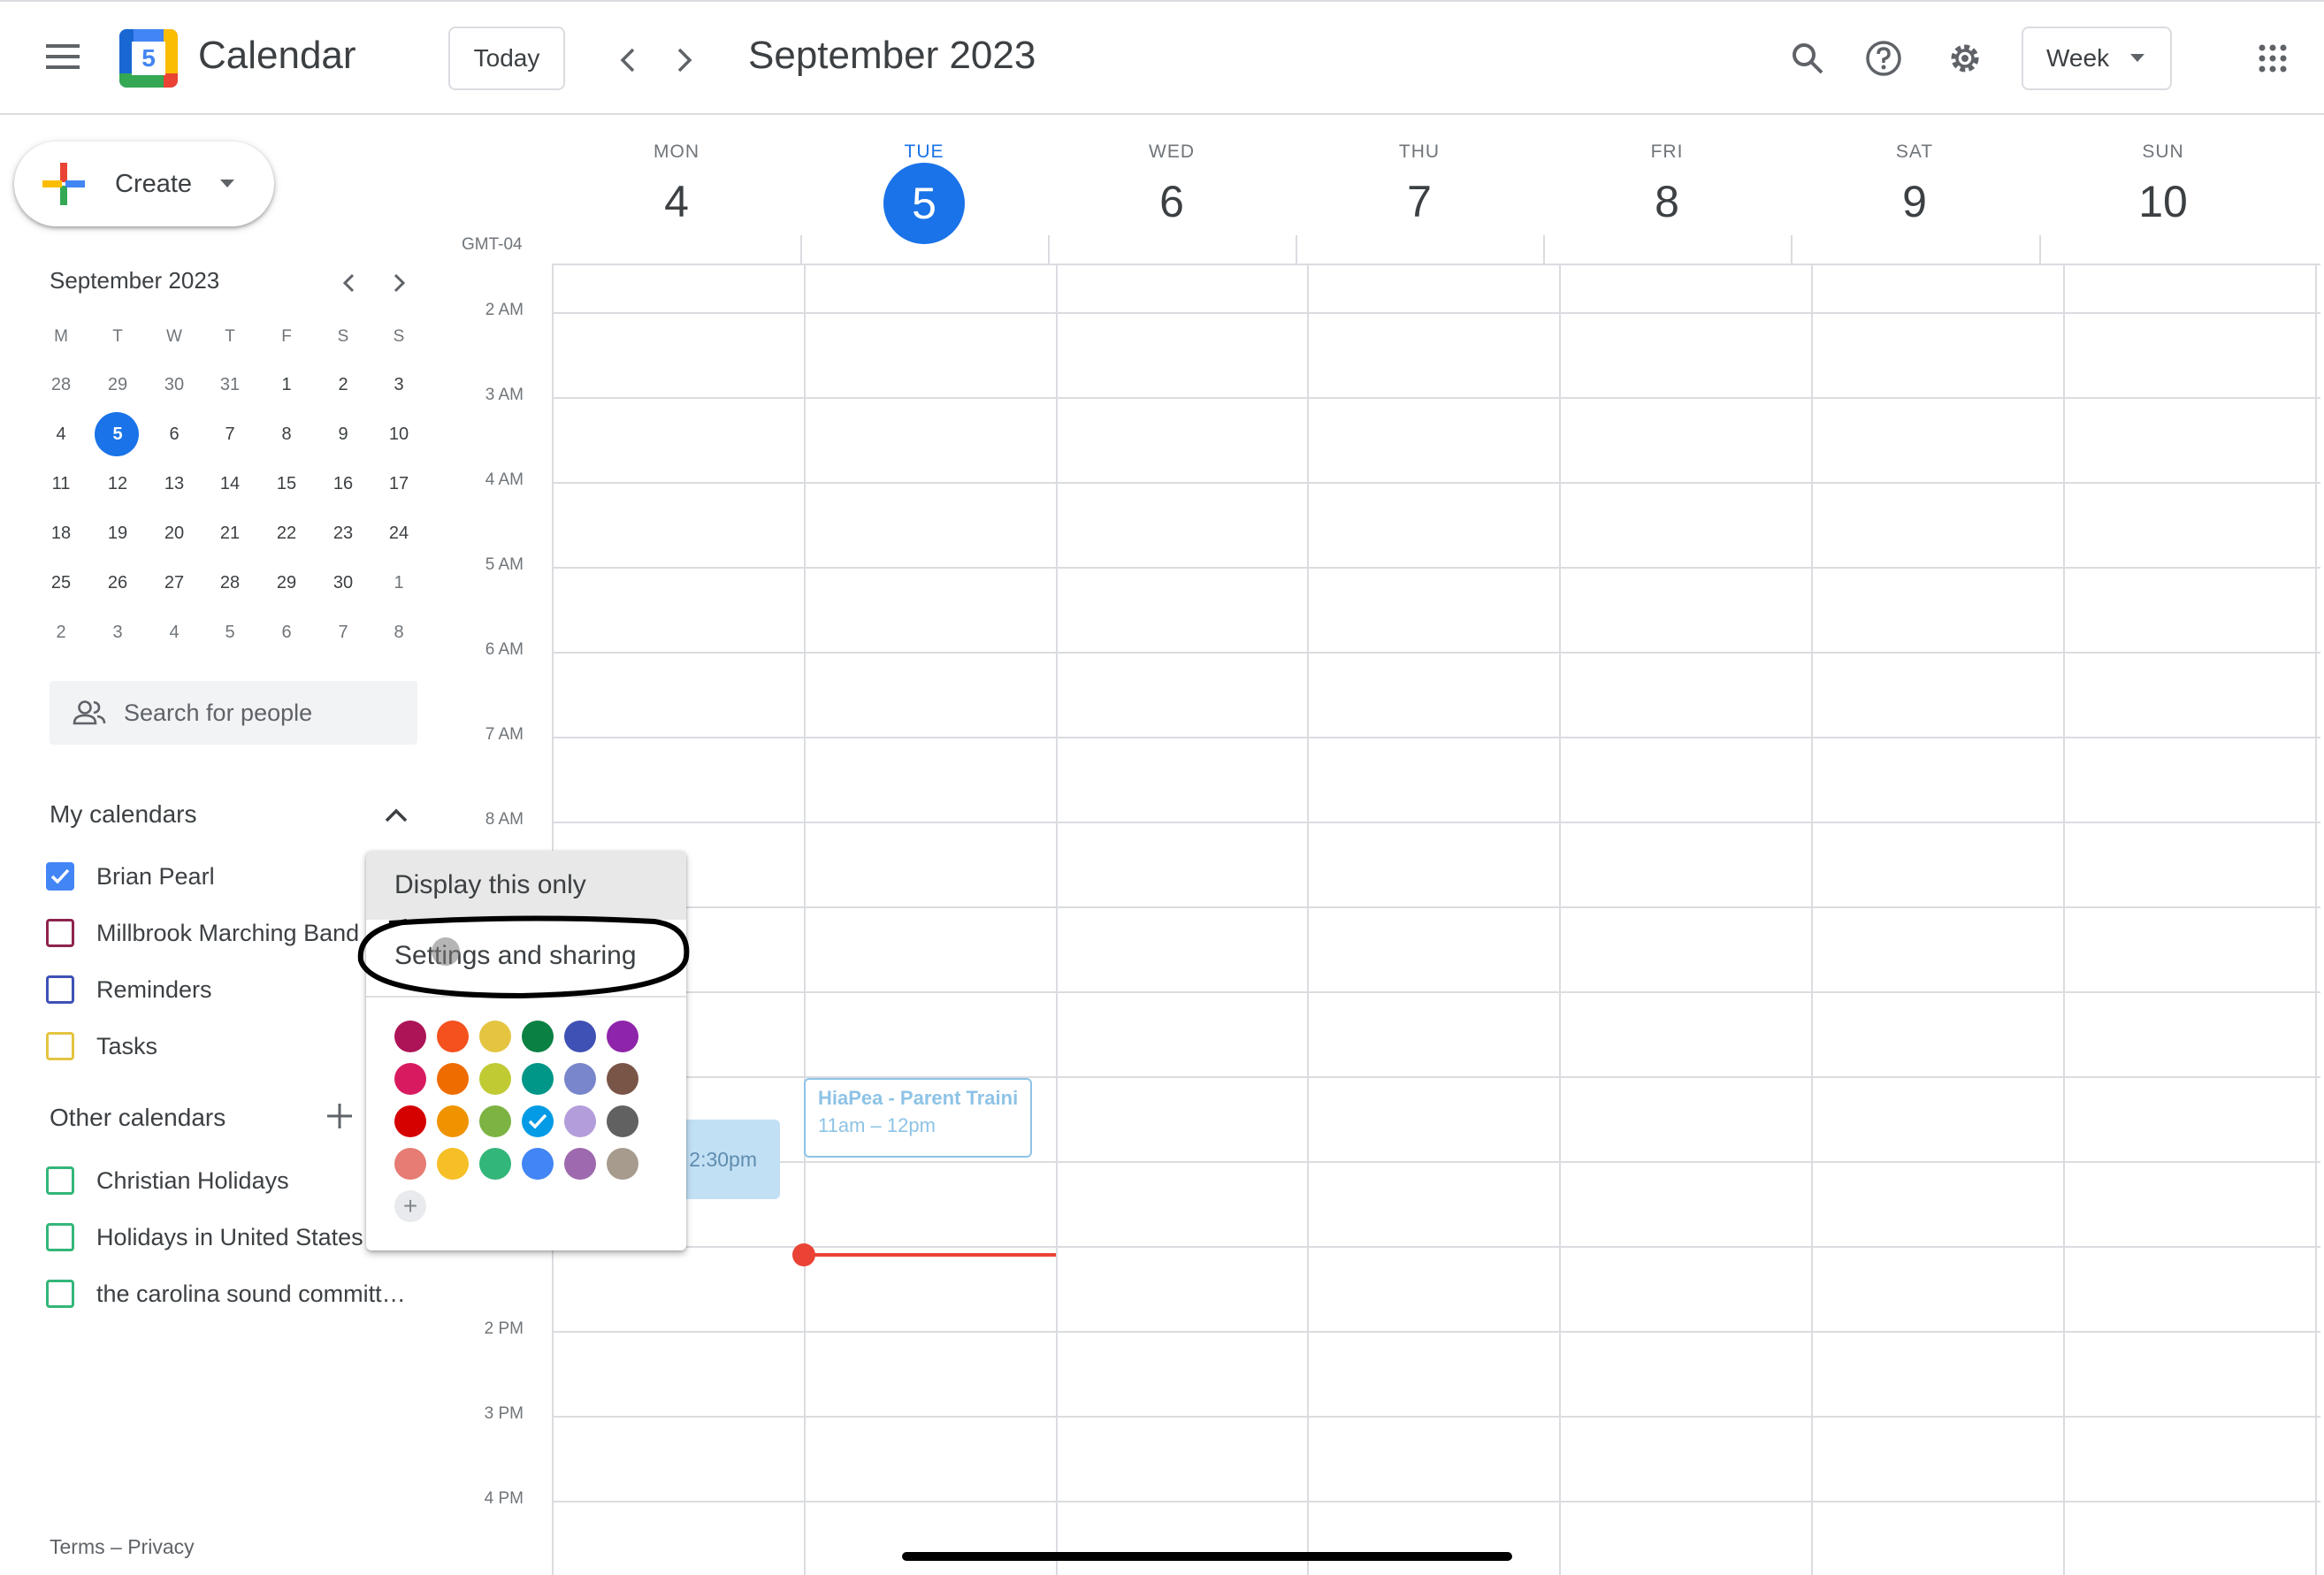  What do you see at coordinates (77, 1546) in the screenshot?
I see `terms-link: Terms` at bounding box center [77, 1546].